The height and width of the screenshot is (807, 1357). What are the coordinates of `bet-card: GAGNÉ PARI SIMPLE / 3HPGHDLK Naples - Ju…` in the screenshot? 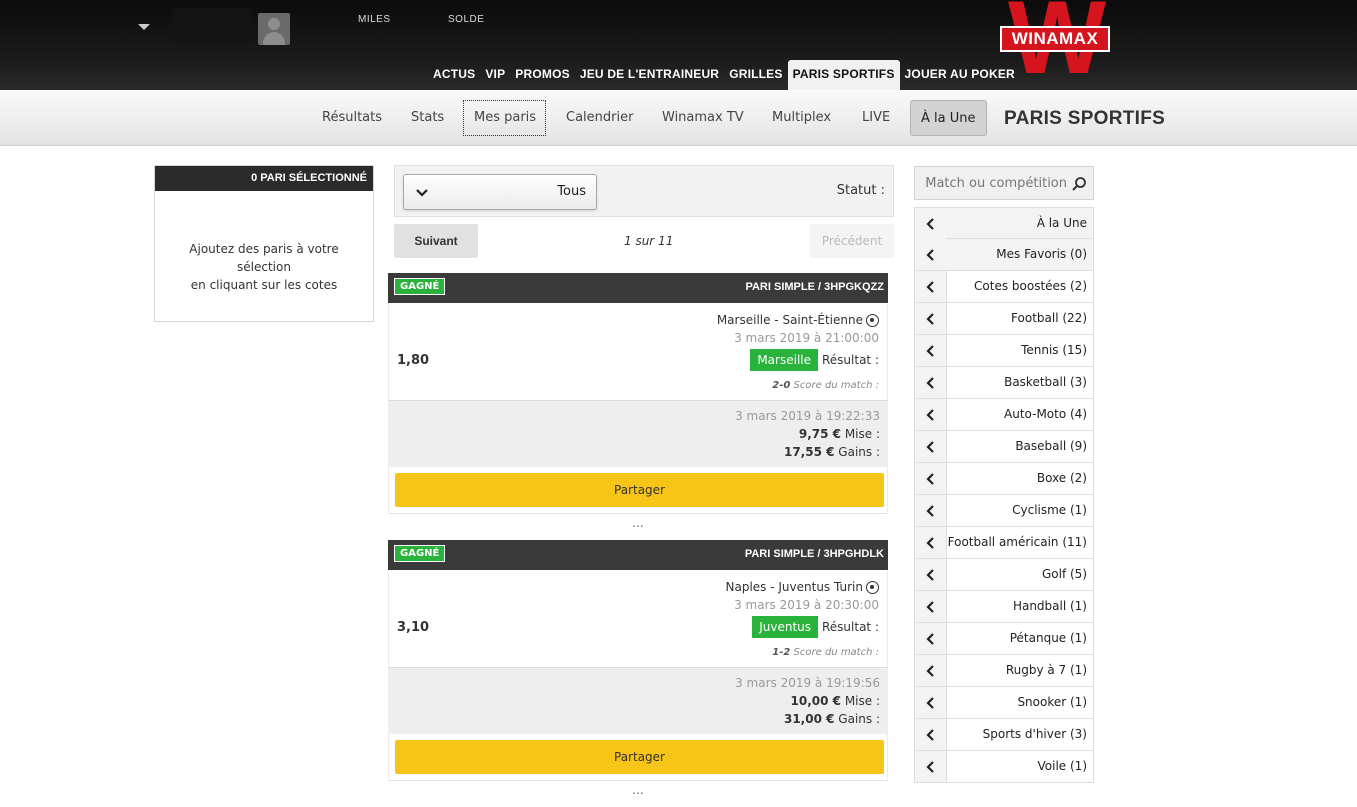 It's located at (638, 669).